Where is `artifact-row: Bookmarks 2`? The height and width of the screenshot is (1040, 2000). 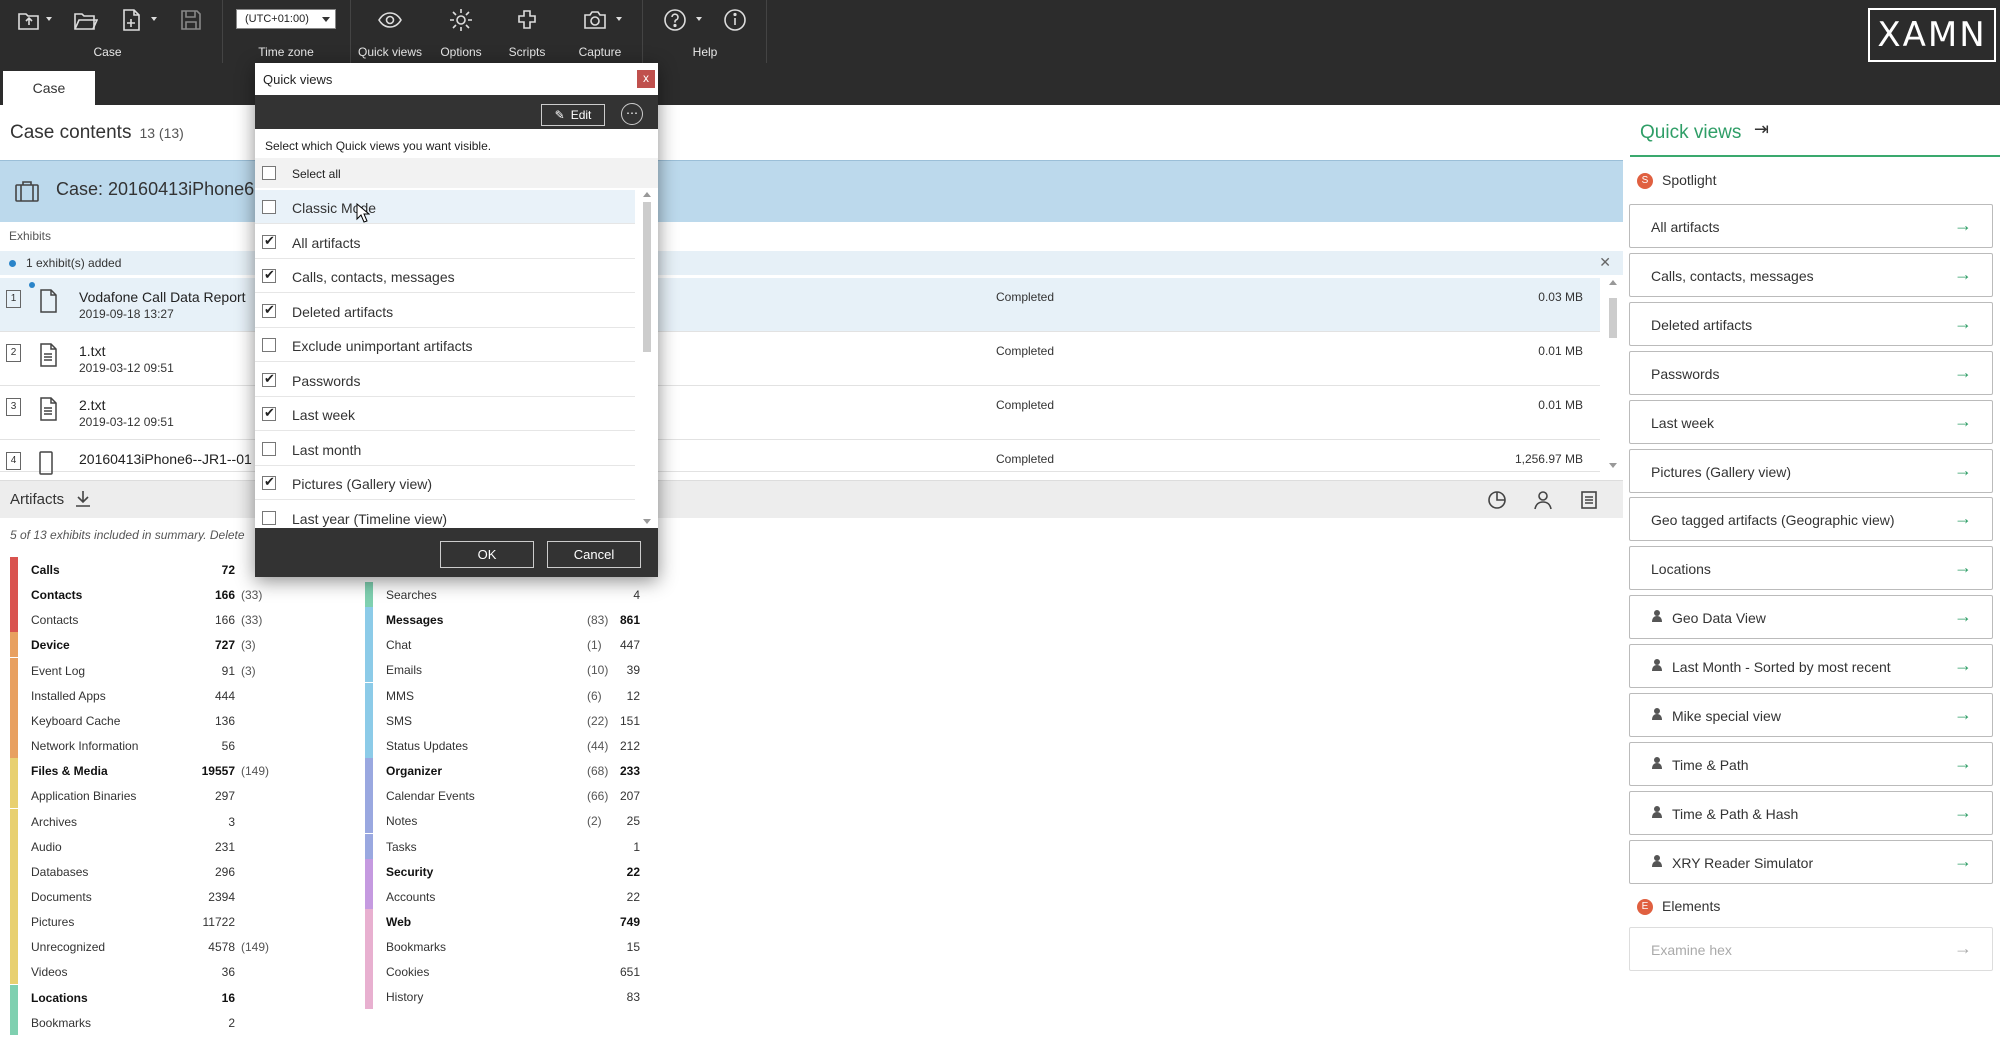
artifact-row: Bookmarks 2 is located at coordinates (160, 1022).